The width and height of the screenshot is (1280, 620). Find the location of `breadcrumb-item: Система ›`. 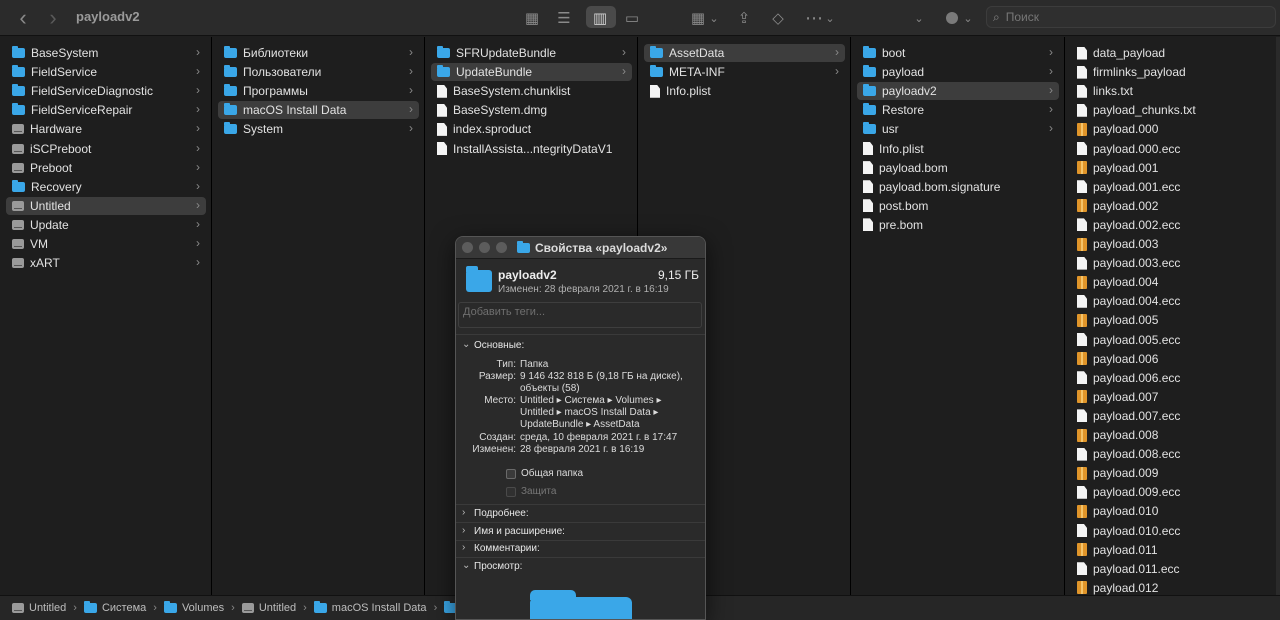

breadcrumb-item: Система › is located at coordinates (123, 607).